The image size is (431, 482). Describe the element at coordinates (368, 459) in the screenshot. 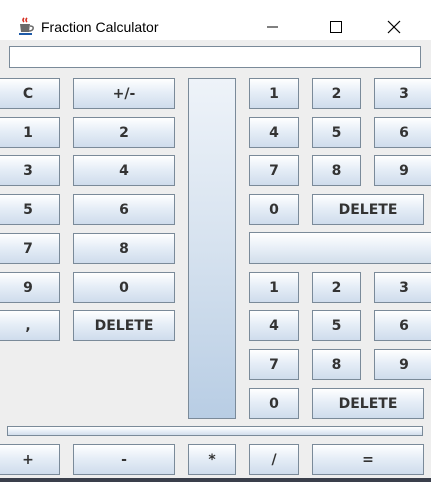

I see `equals-button: =` at that location.